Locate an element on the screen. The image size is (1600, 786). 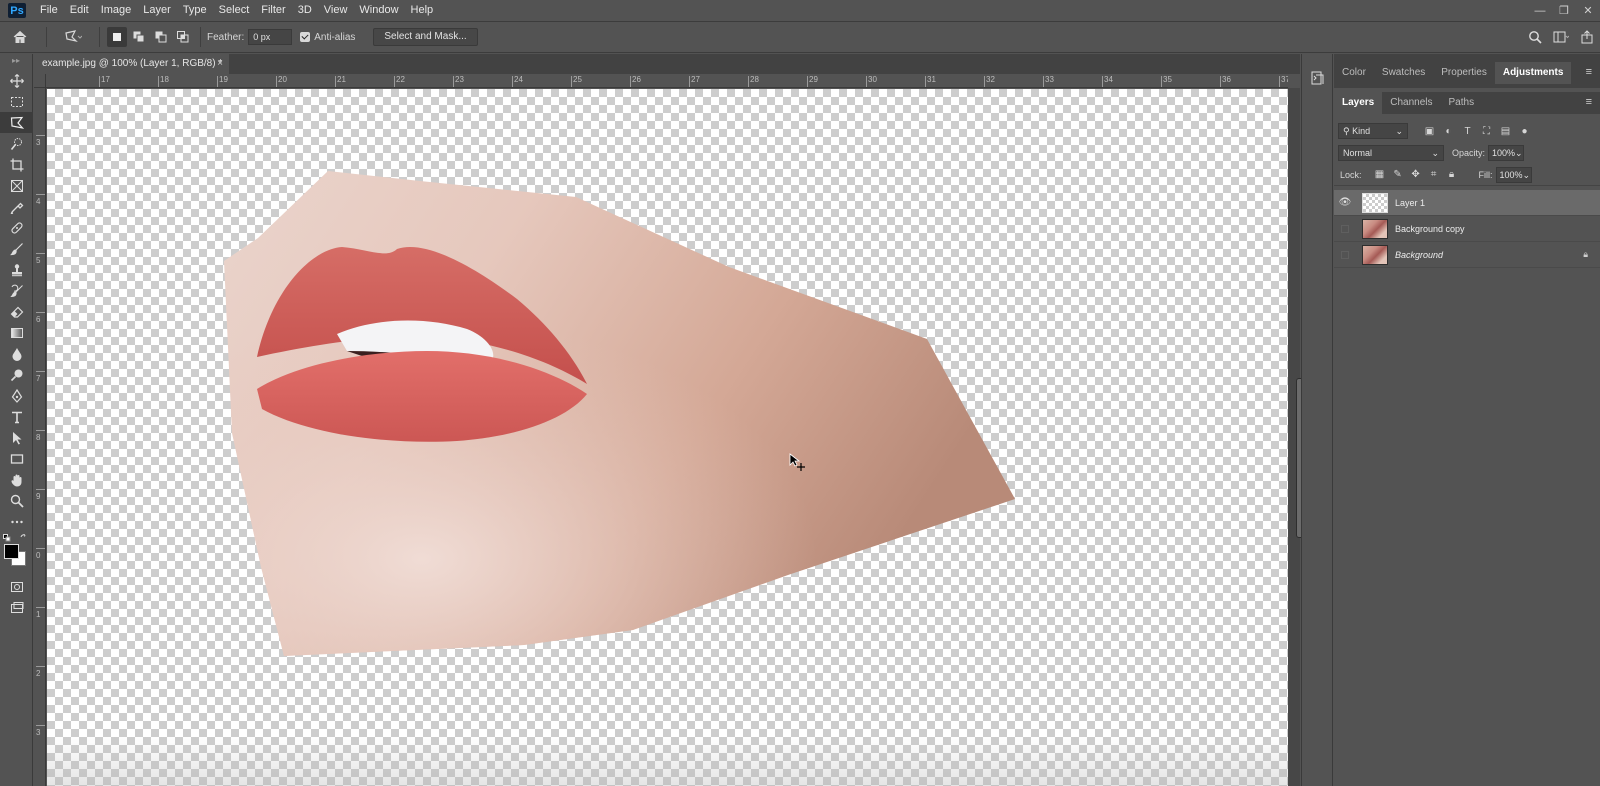
lock-transparent-icon: ▦ is located at coordinates (1380, 174).